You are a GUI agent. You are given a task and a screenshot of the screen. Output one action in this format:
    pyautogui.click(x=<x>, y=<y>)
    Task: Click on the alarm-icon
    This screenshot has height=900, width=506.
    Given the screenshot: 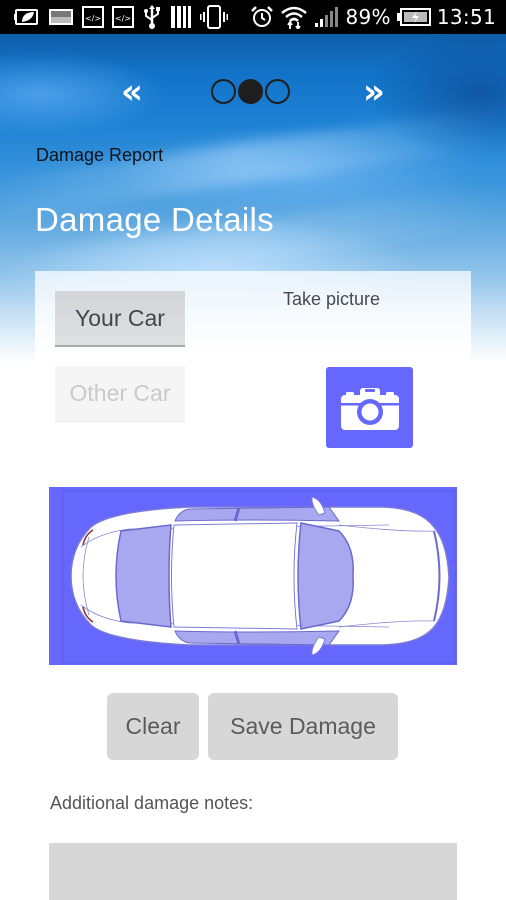 What is the action you would take?
    pyautogui.click(x=262, y=17)
    